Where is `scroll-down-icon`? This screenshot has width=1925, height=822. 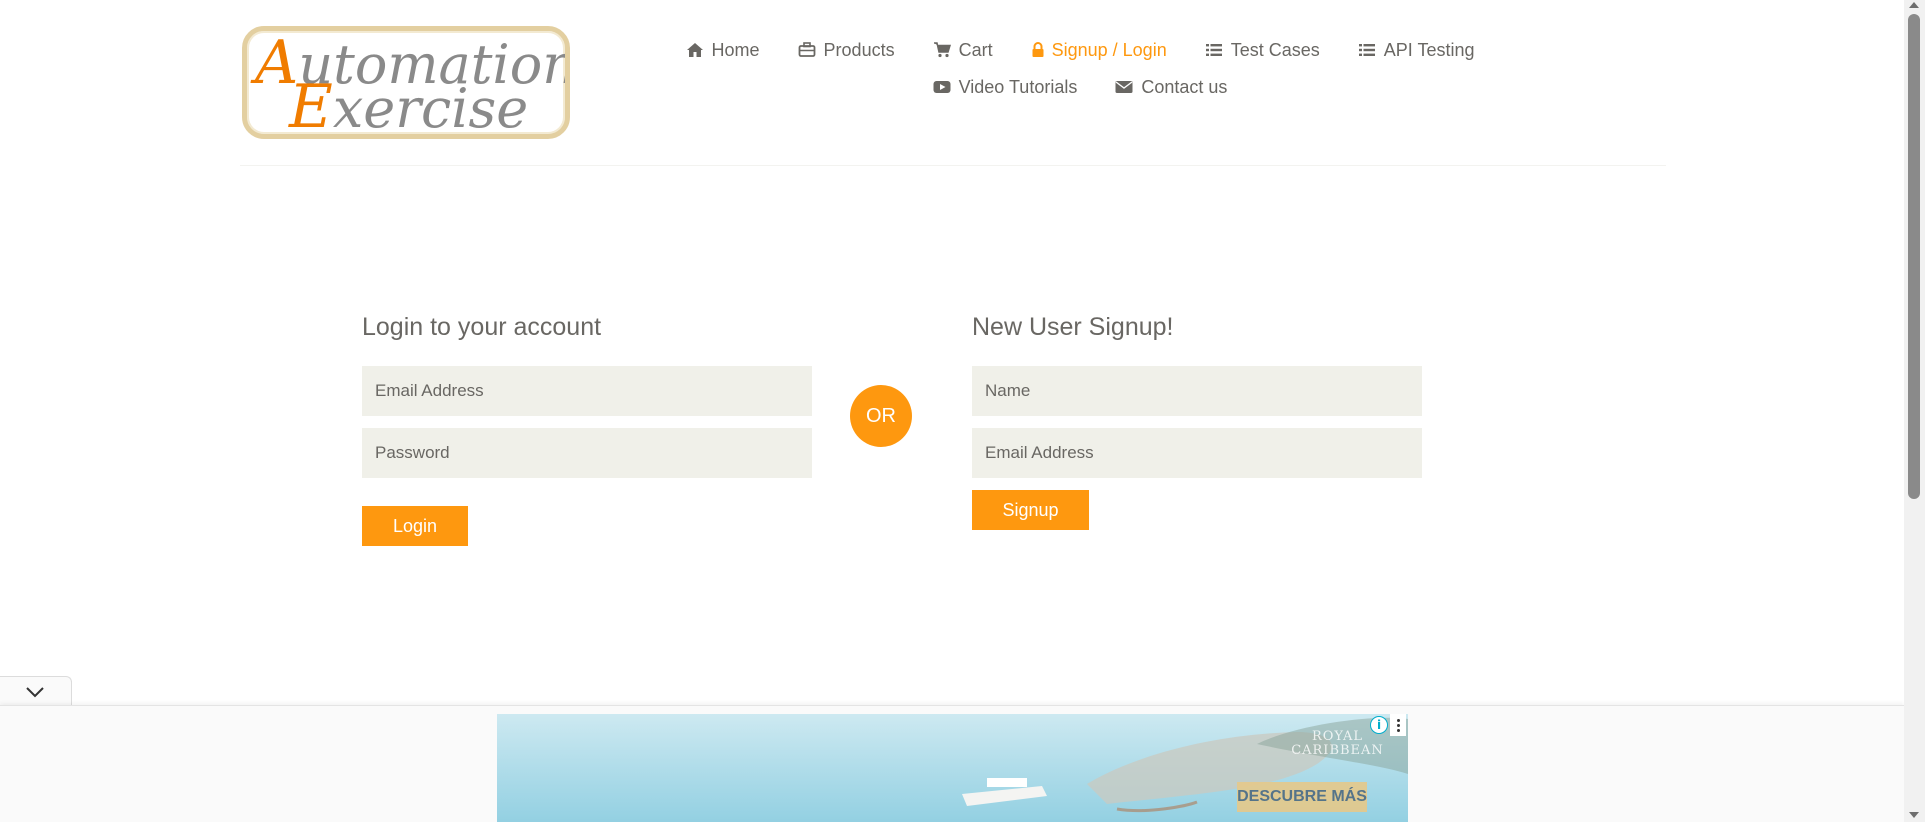 scroll-down-icon is located at coordinates (1914, 815).